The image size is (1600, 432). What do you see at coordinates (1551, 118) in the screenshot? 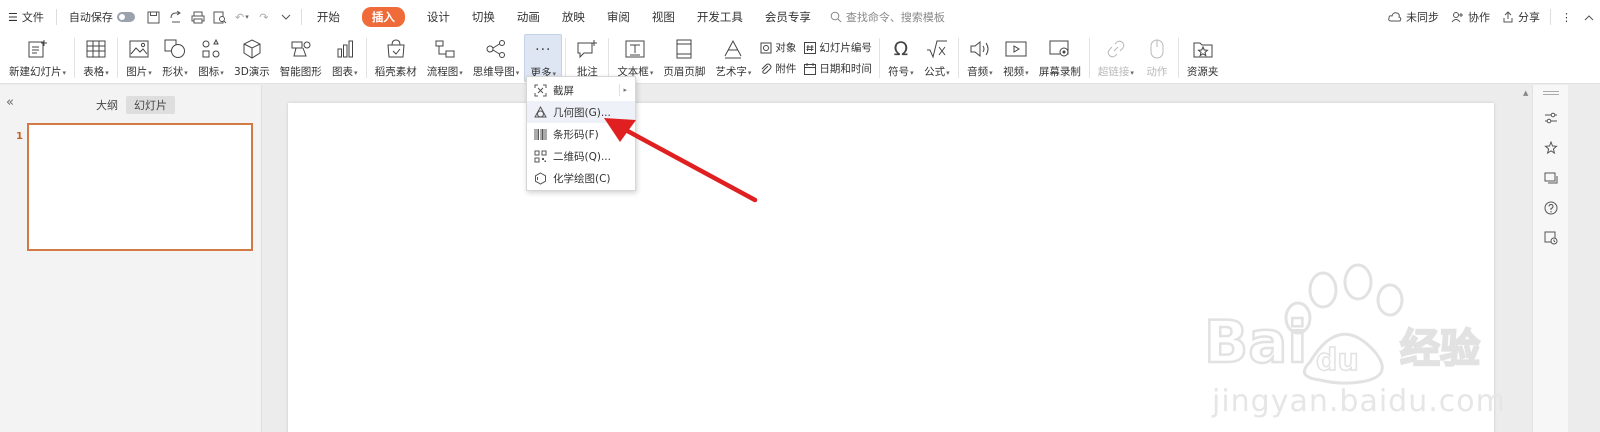
I see `sliders-icon` at bounding box center [1551, 118].